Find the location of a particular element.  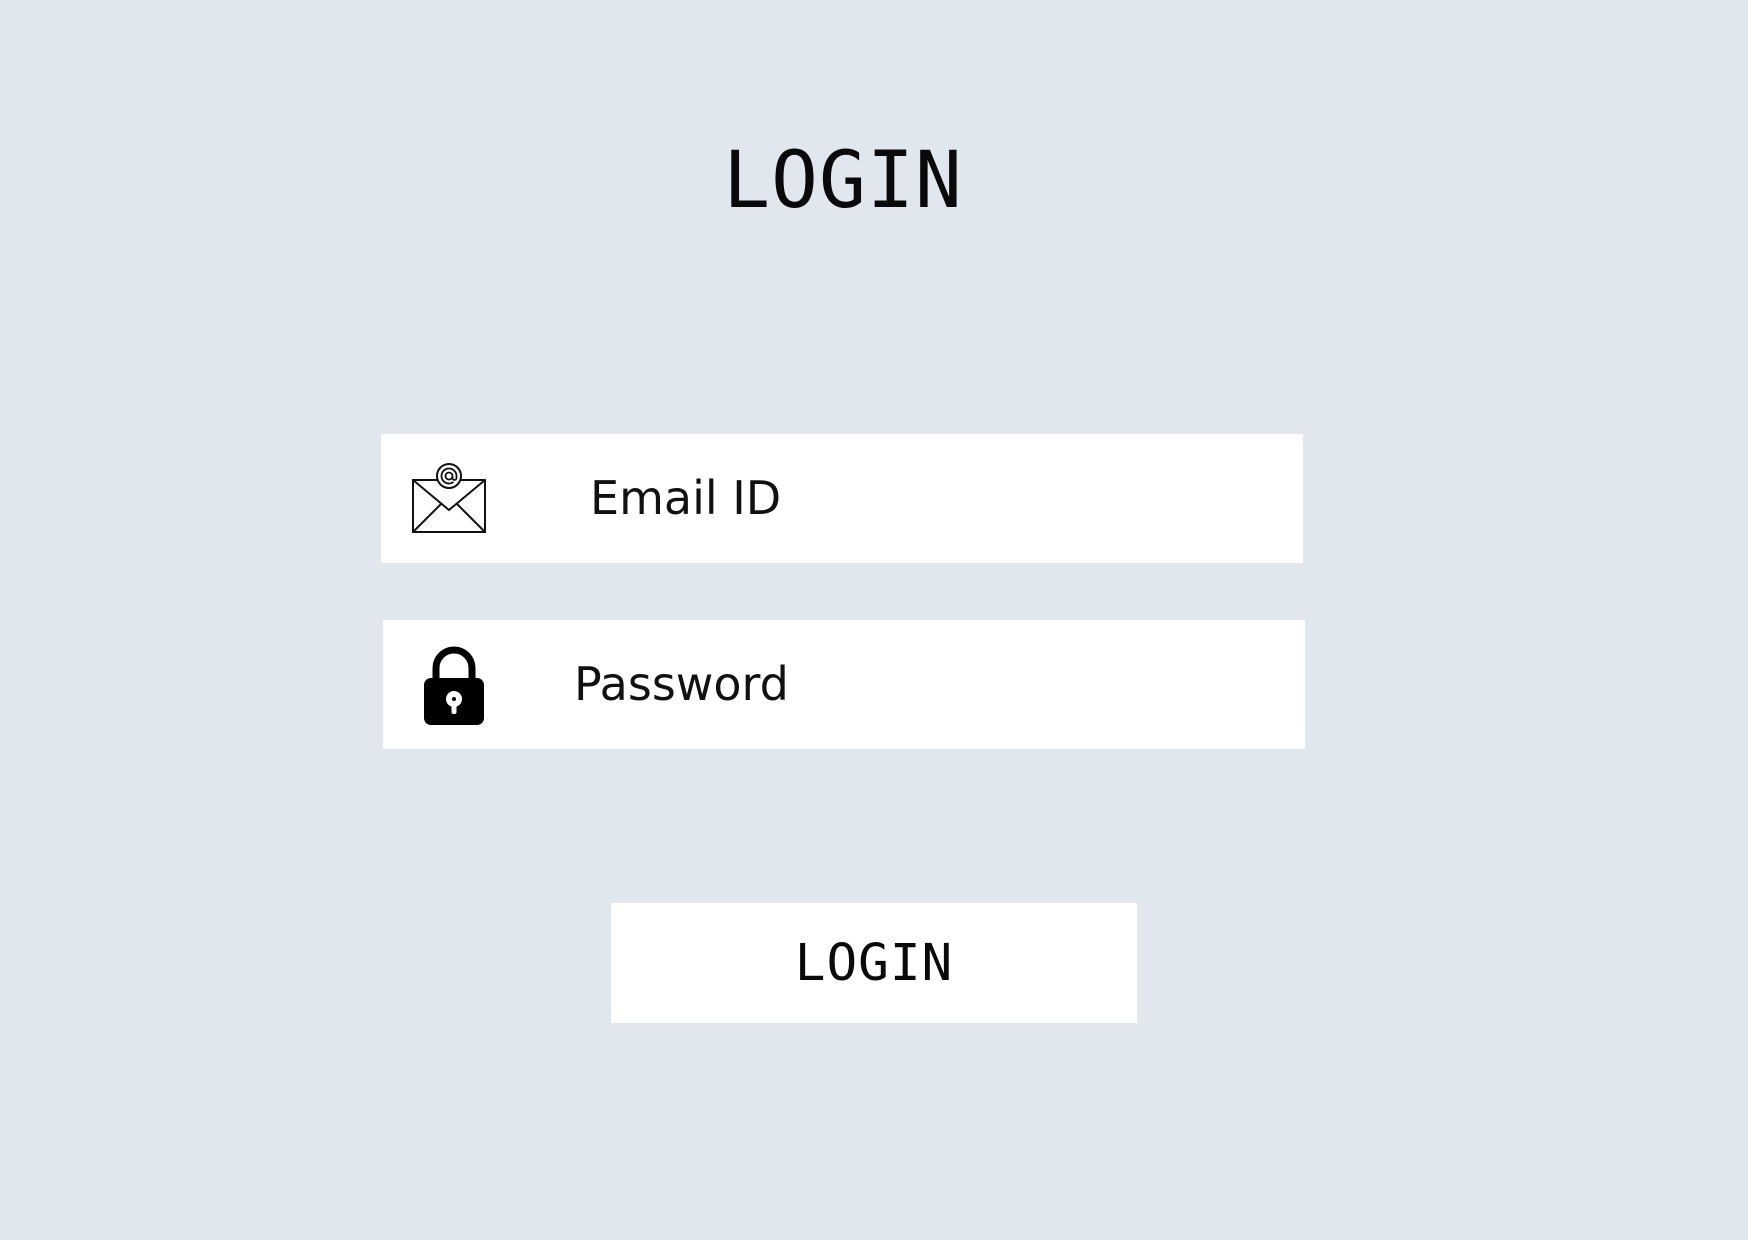

padlock-icon is located at coordinates (454, 685).